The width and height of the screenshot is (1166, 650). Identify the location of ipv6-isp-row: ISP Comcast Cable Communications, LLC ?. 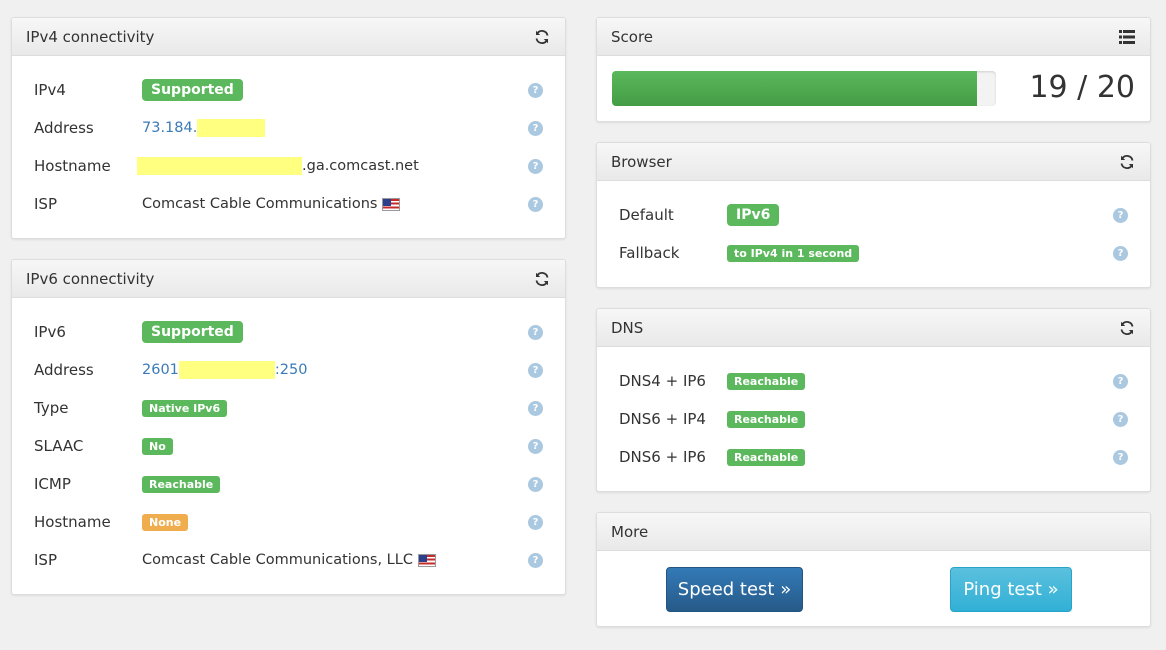
(288, 560).